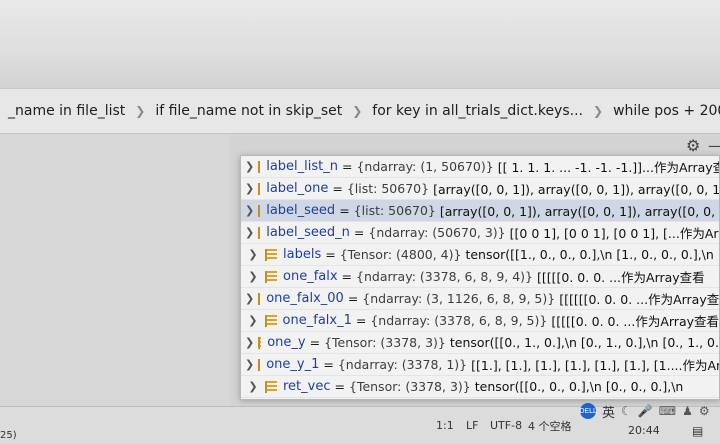 The width and height of the screenshot is (720, 444). I want to click on microphone-icon: 🎤, so click(645, 411).